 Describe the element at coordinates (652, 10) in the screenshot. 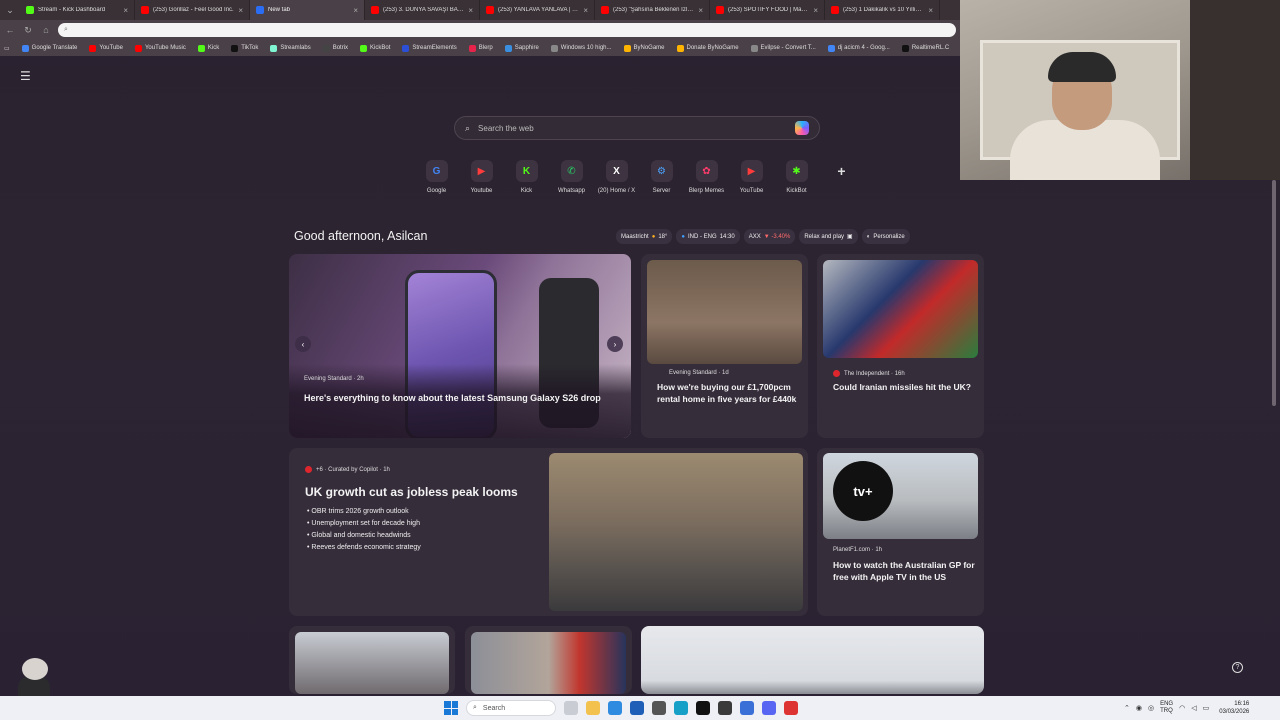

I see `browser-tab: (253) "Şahsına Beklenen İzlemeli" ×` at that location.